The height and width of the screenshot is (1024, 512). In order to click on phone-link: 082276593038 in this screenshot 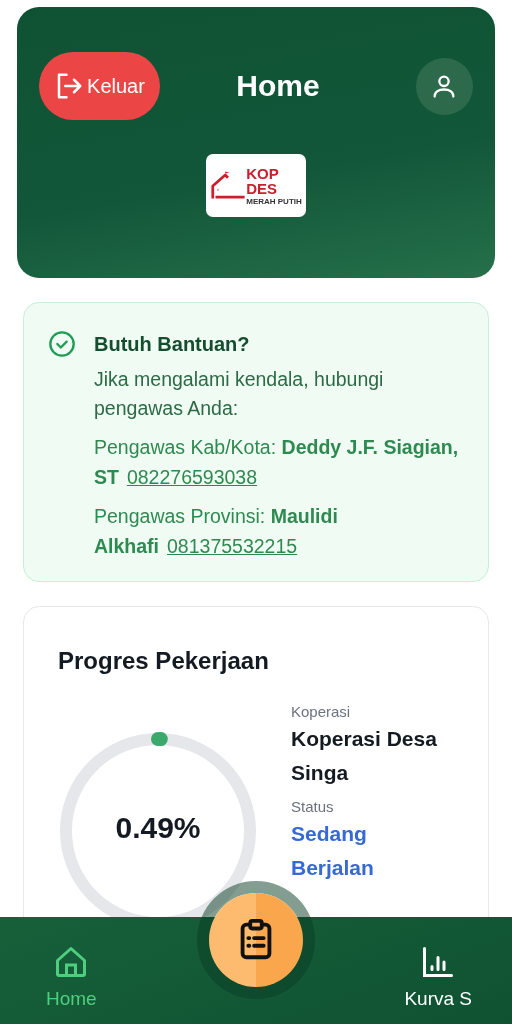, I will do `click(192, 477)`.